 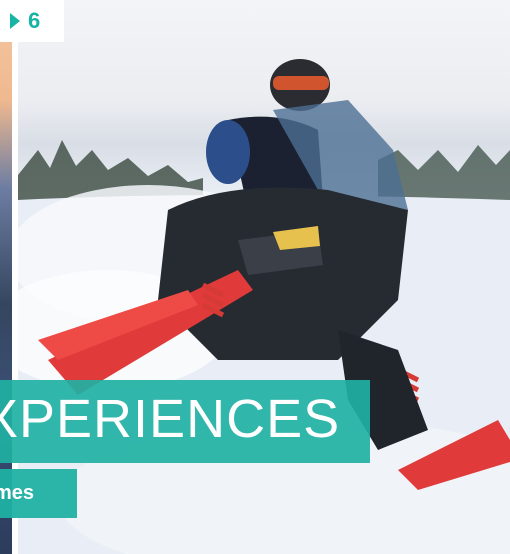 What do you see at coordinates (15, 21) in the screenshot?
I see `chevron-right-icon` at bounding box center [15, 21].